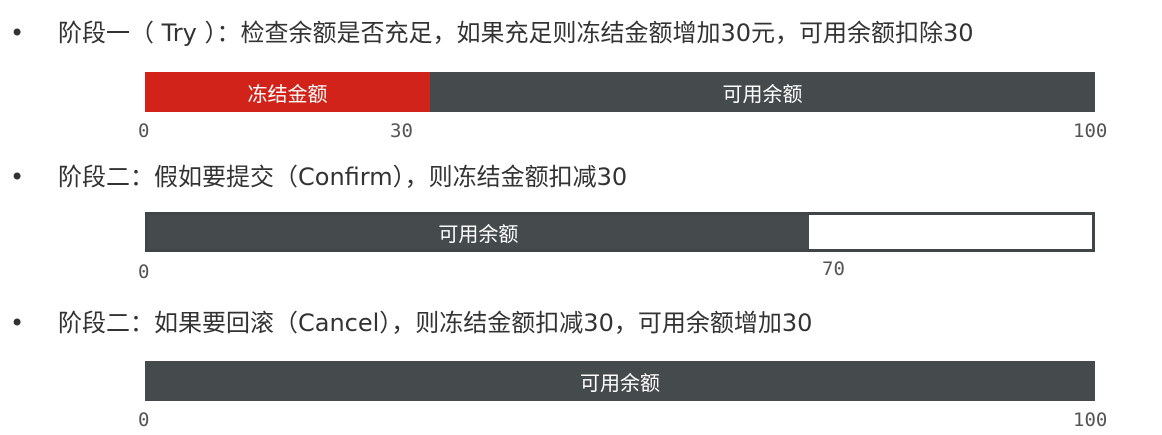  Describe the element at coordinates (950, 232) in the screenshot. I see `stage2-empty-segment` at that location.